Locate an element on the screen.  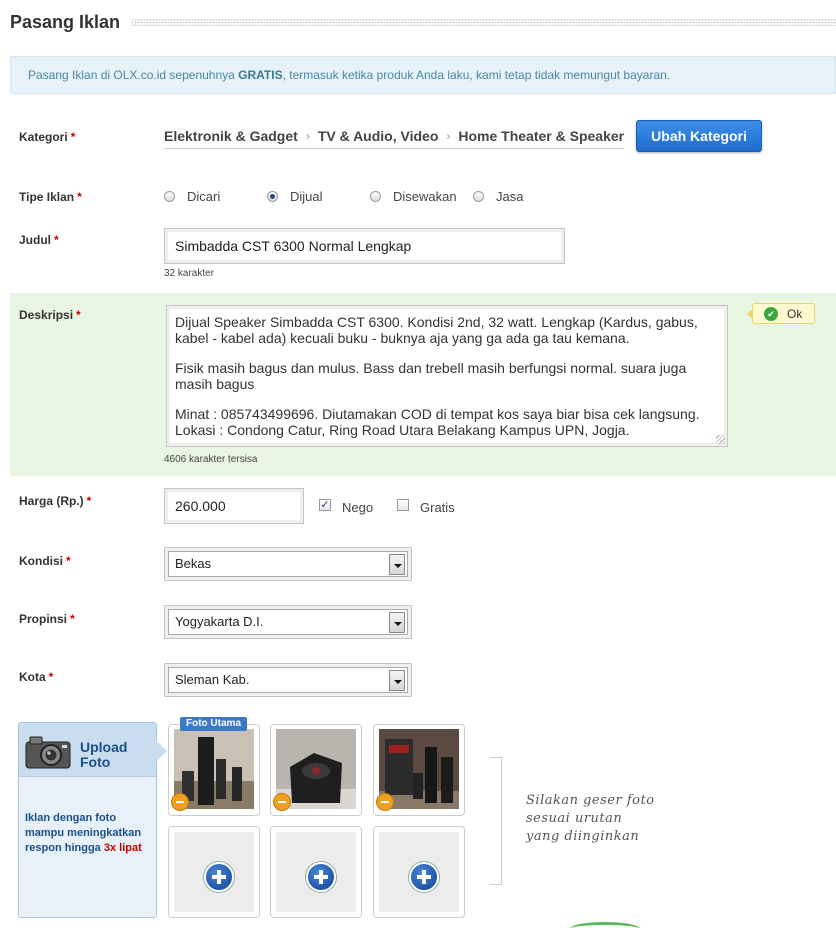
radio-button-selected is located at coordinates (272, 196).